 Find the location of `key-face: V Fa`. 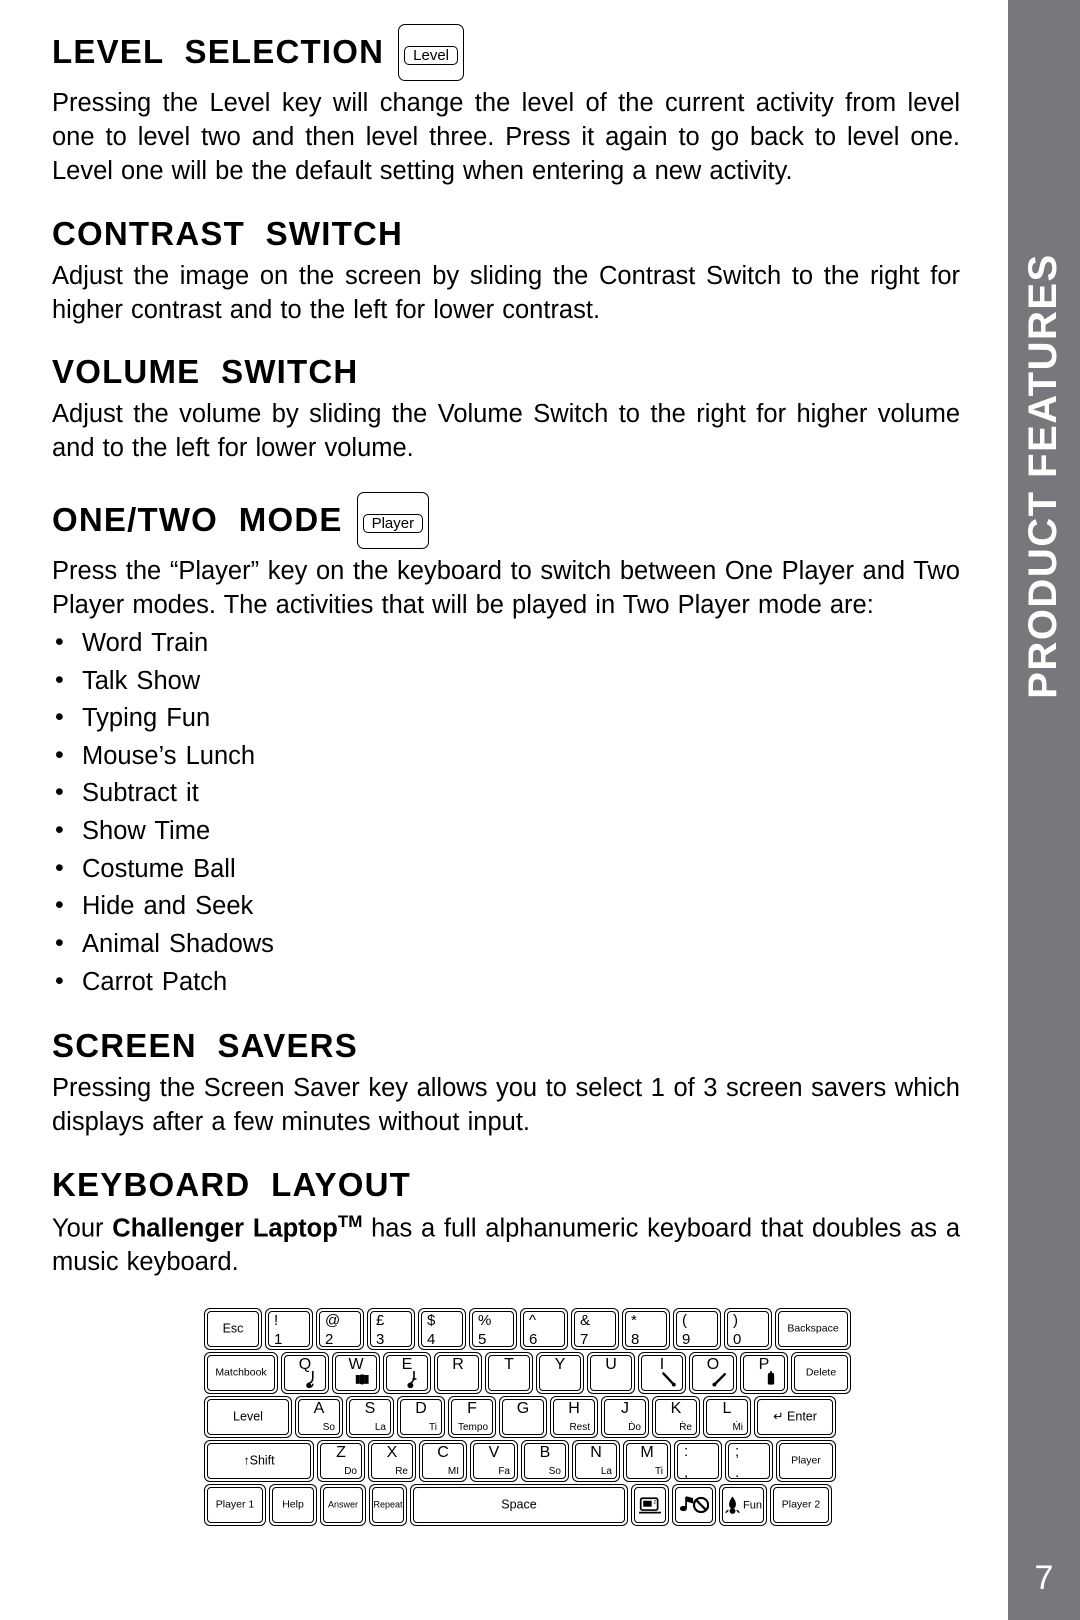

key-face: V Fa is located at coordinates (494, 1461).